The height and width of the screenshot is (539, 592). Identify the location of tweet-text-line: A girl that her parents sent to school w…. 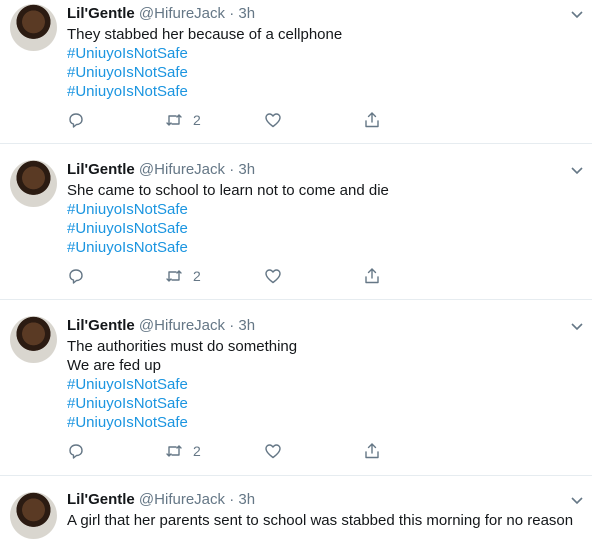
(320, 520).